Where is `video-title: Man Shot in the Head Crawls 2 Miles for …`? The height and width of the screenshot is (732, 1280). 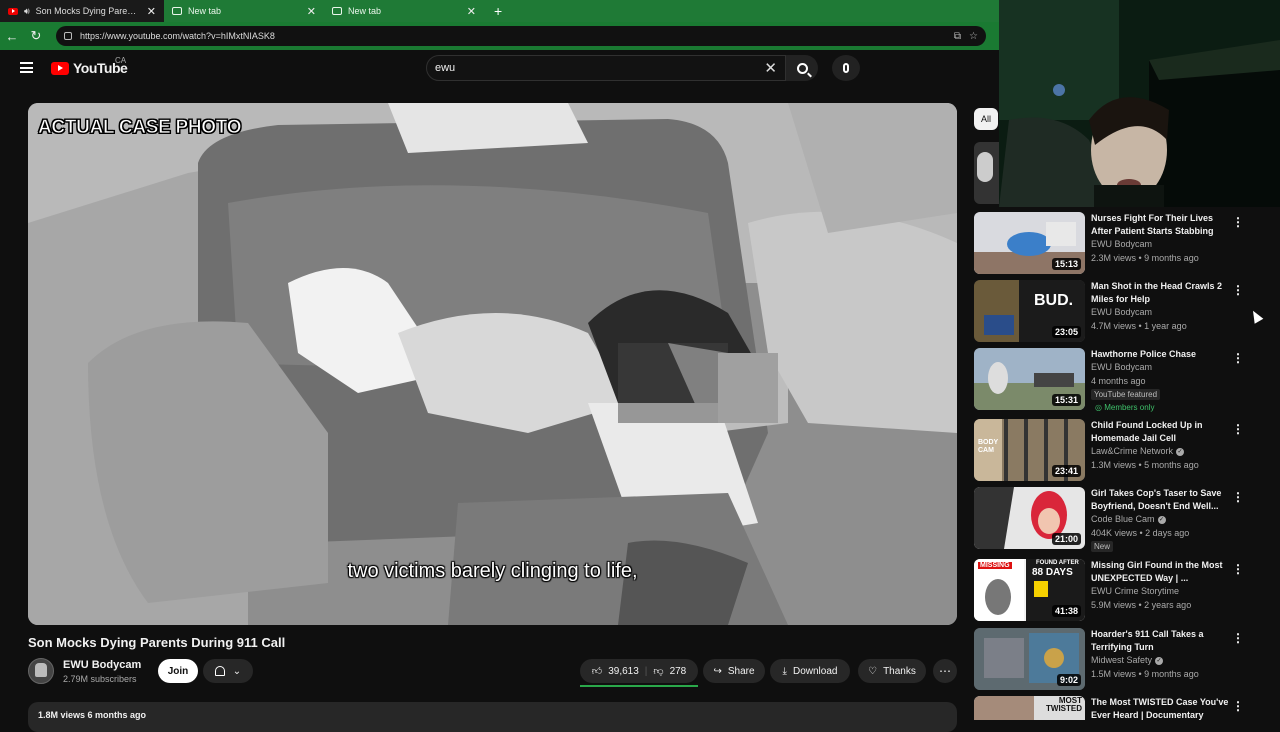 video-title: Man Shot in the Head Crawls 2 Miles for … is located at coordinates (1160, 293).